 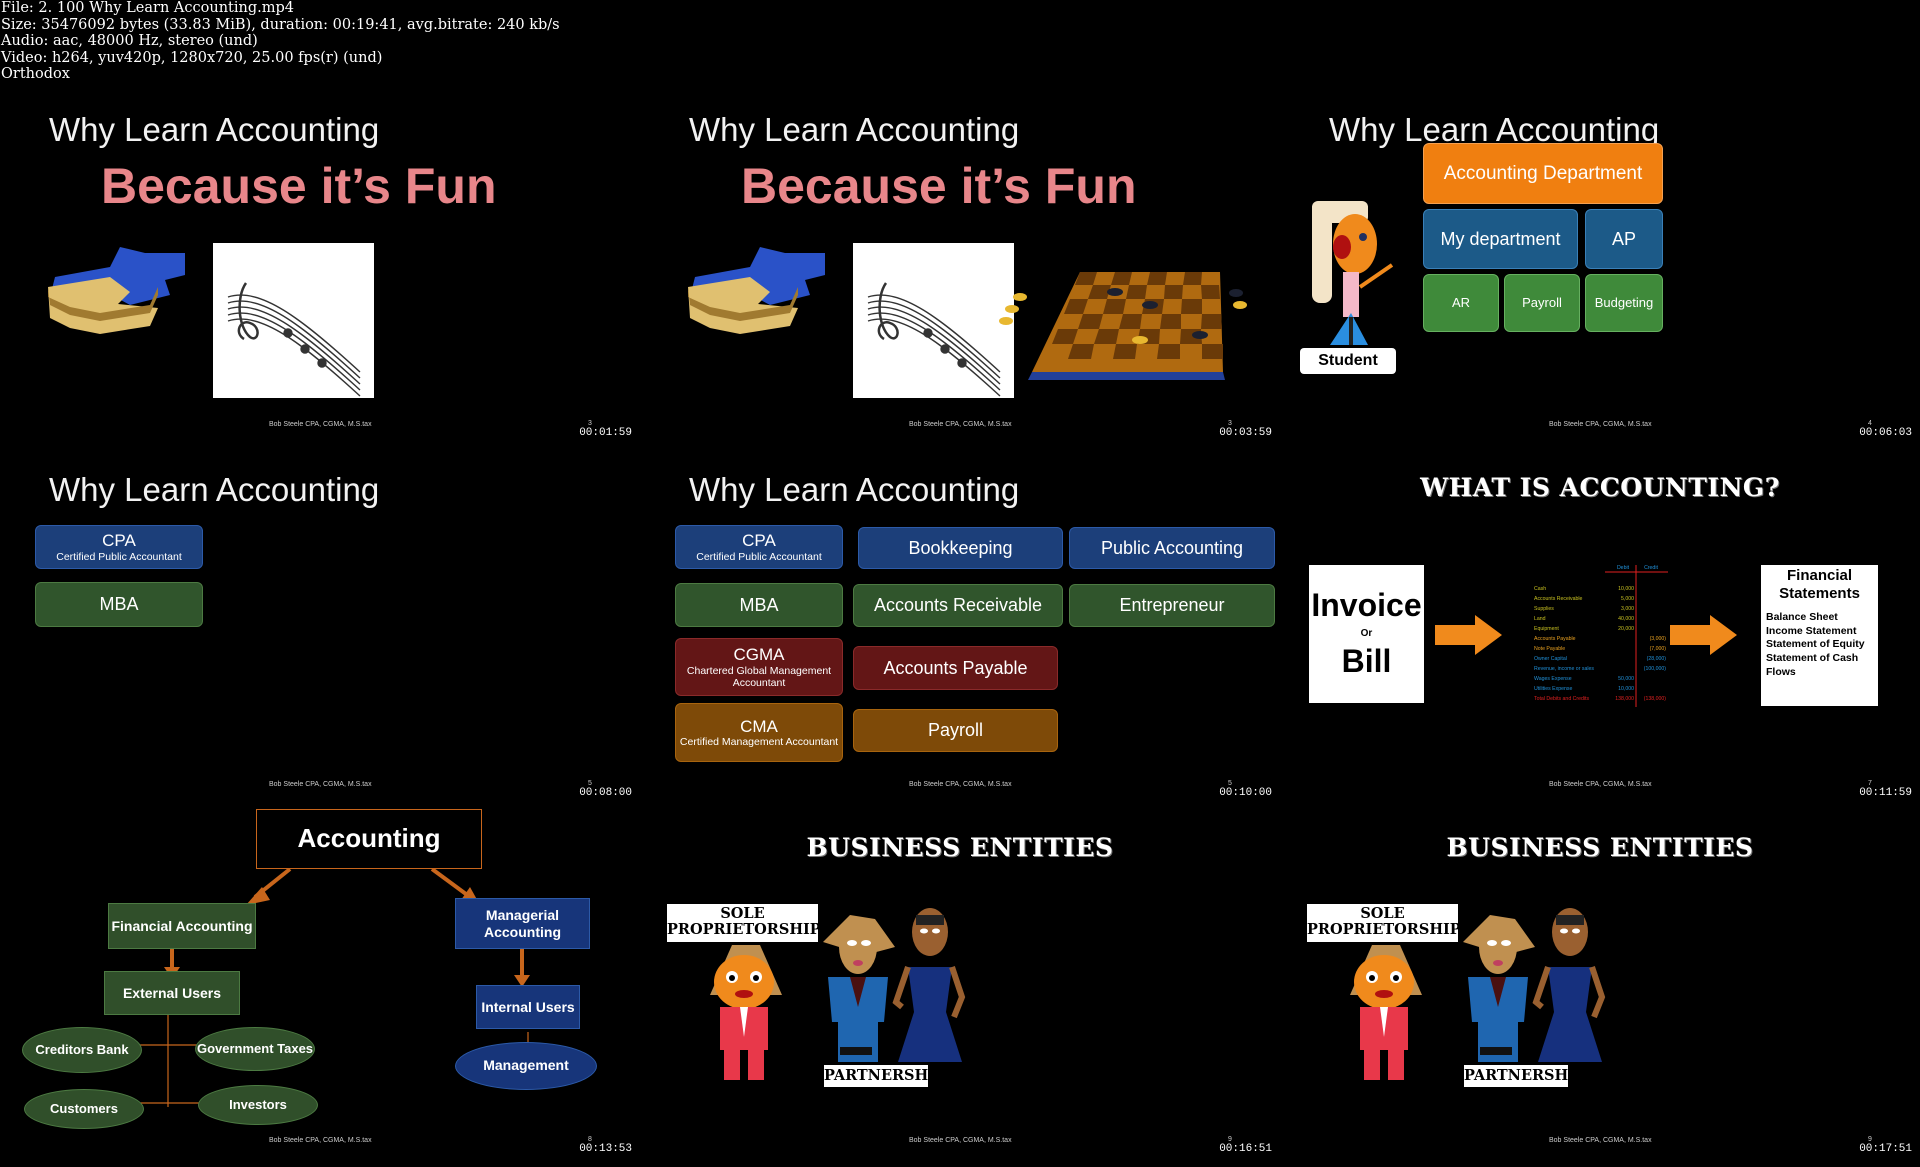 What do you see at coordinates (172, 993) in the screenshot?
I see `external-users-box: External Users` at bounding box center [172, 993].